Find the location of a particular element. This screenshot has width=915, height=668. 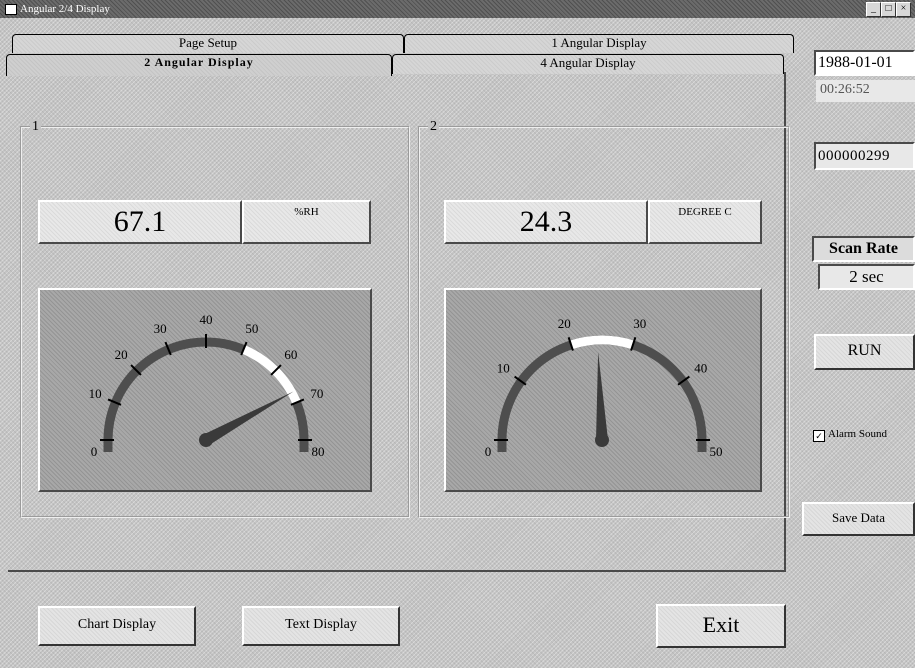

gauge-1-svg: 0 10 20 30 40 50 60 70 80 is located at coordinates (207, 385).